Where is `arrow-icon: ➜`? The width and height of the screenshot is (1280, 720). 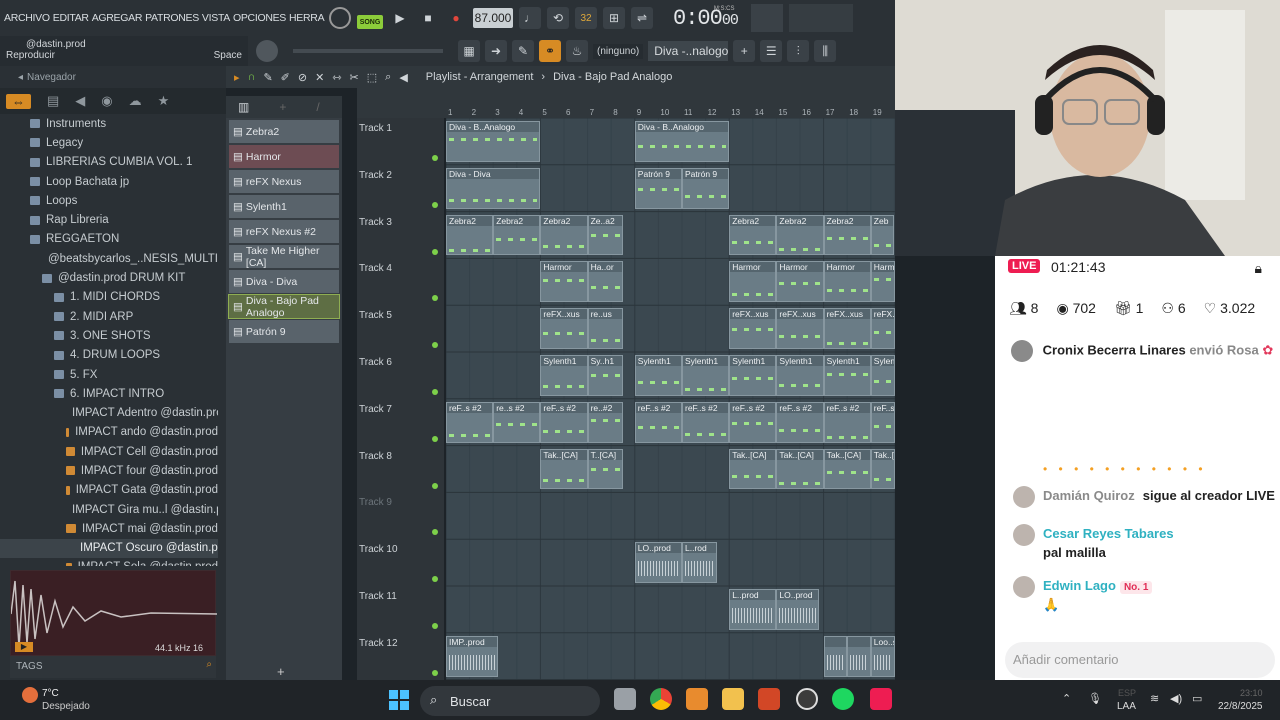
arrow-icon: ➜ is located at coordinates (496, 51).